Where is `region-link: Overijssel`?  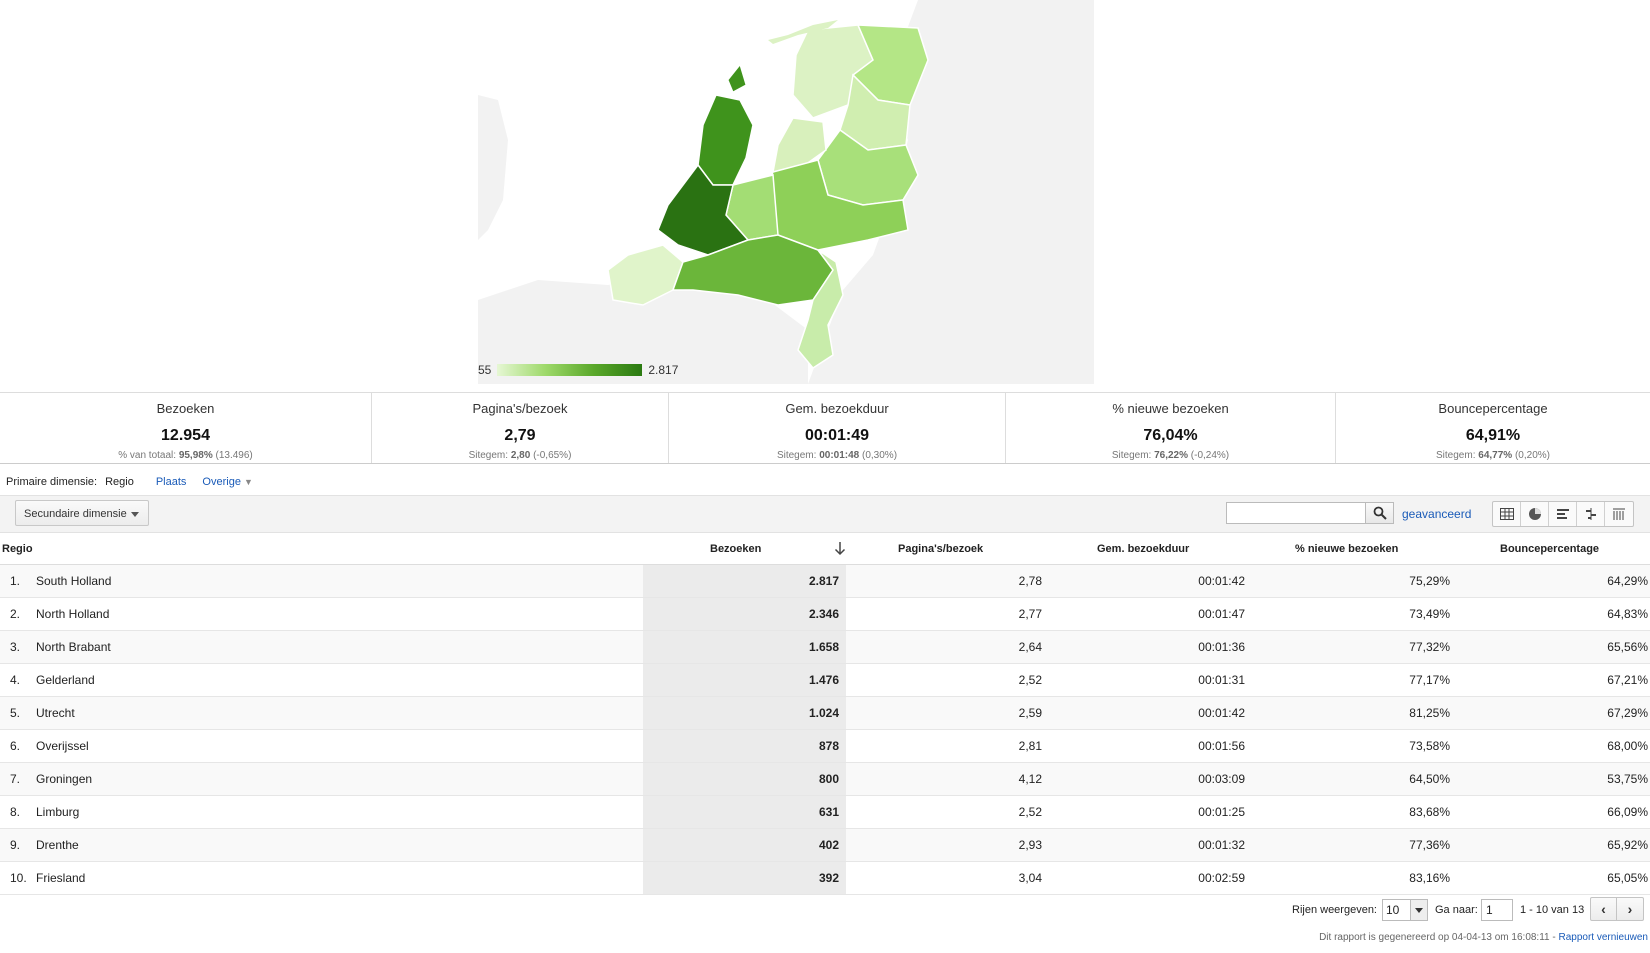 region-link: Overijssel is located at coordinates (62, 746).